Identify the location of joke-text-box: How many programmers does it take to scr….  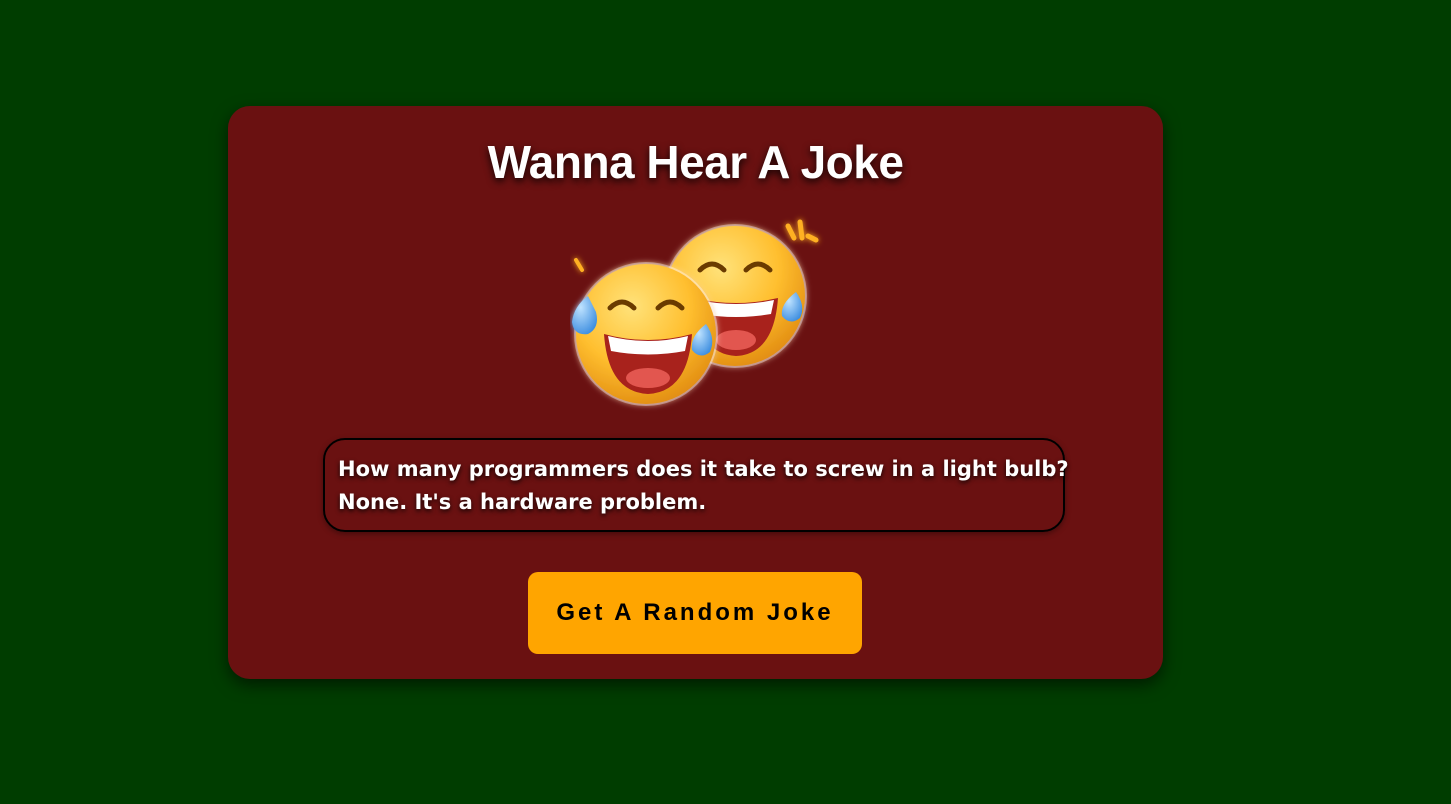
(696, 485).